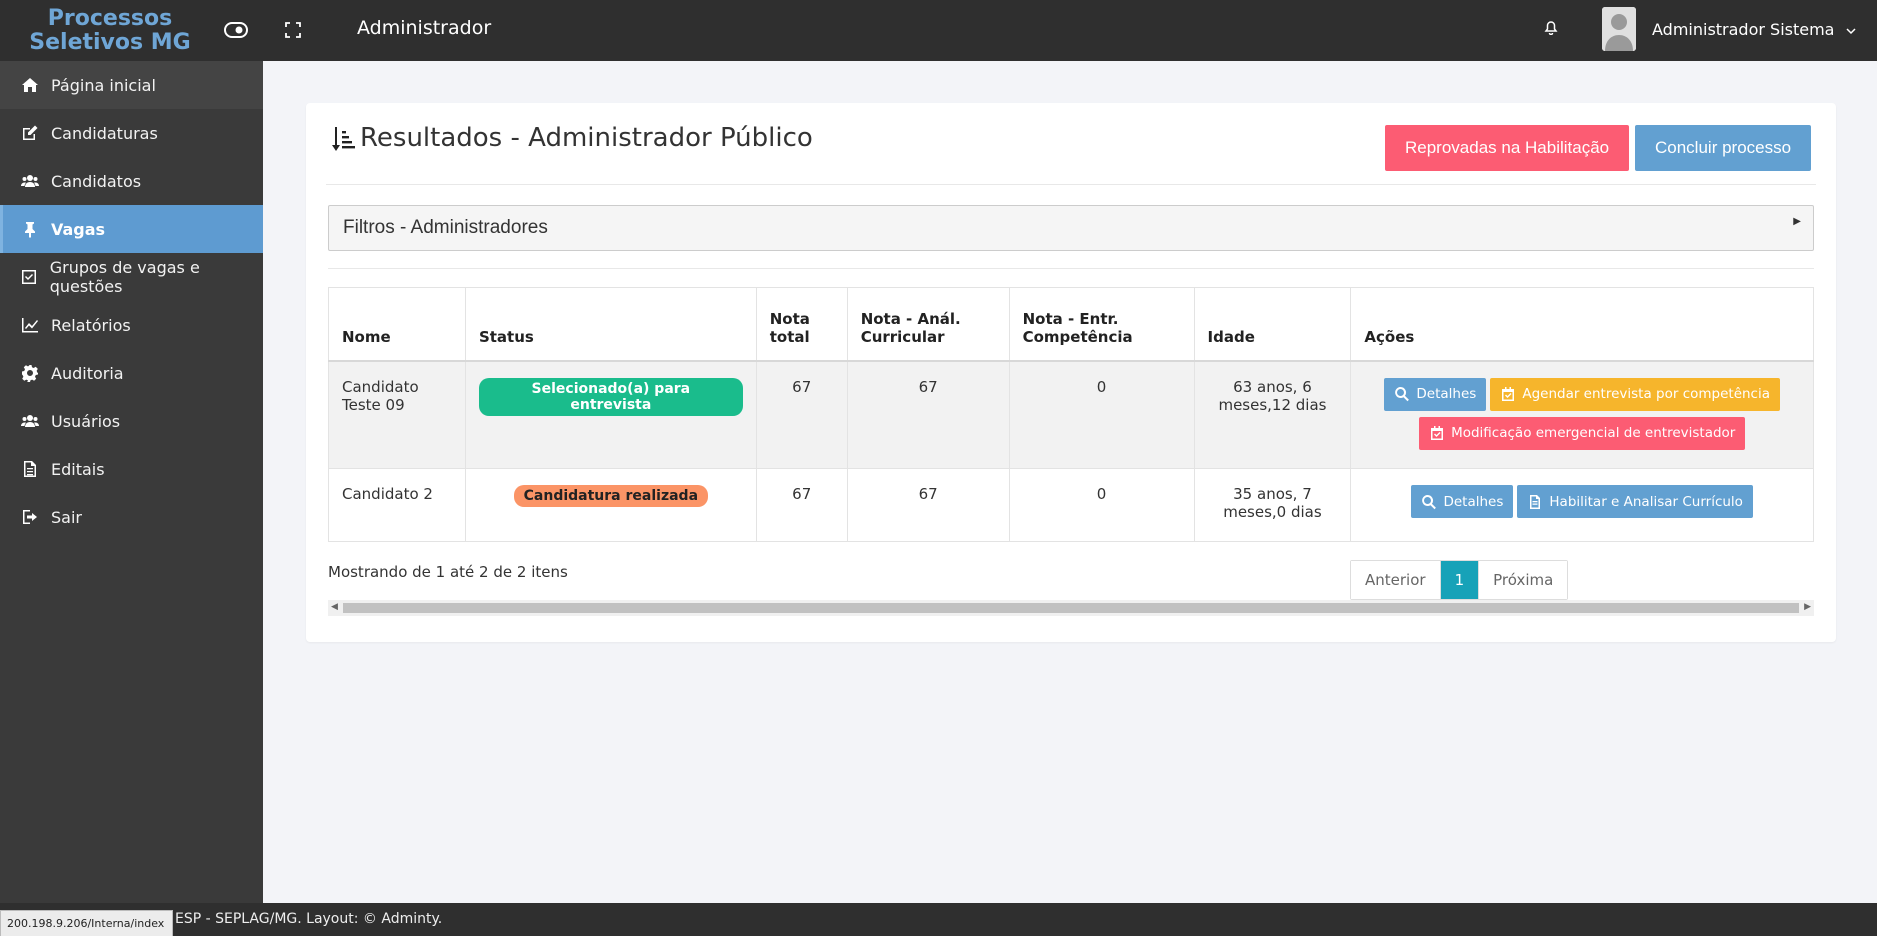 This screenshot has width=1877, height=936. Describe the element at coordinates (1797, 221) in the screenshot. I see `caret-right-icon: ▶` at that location.